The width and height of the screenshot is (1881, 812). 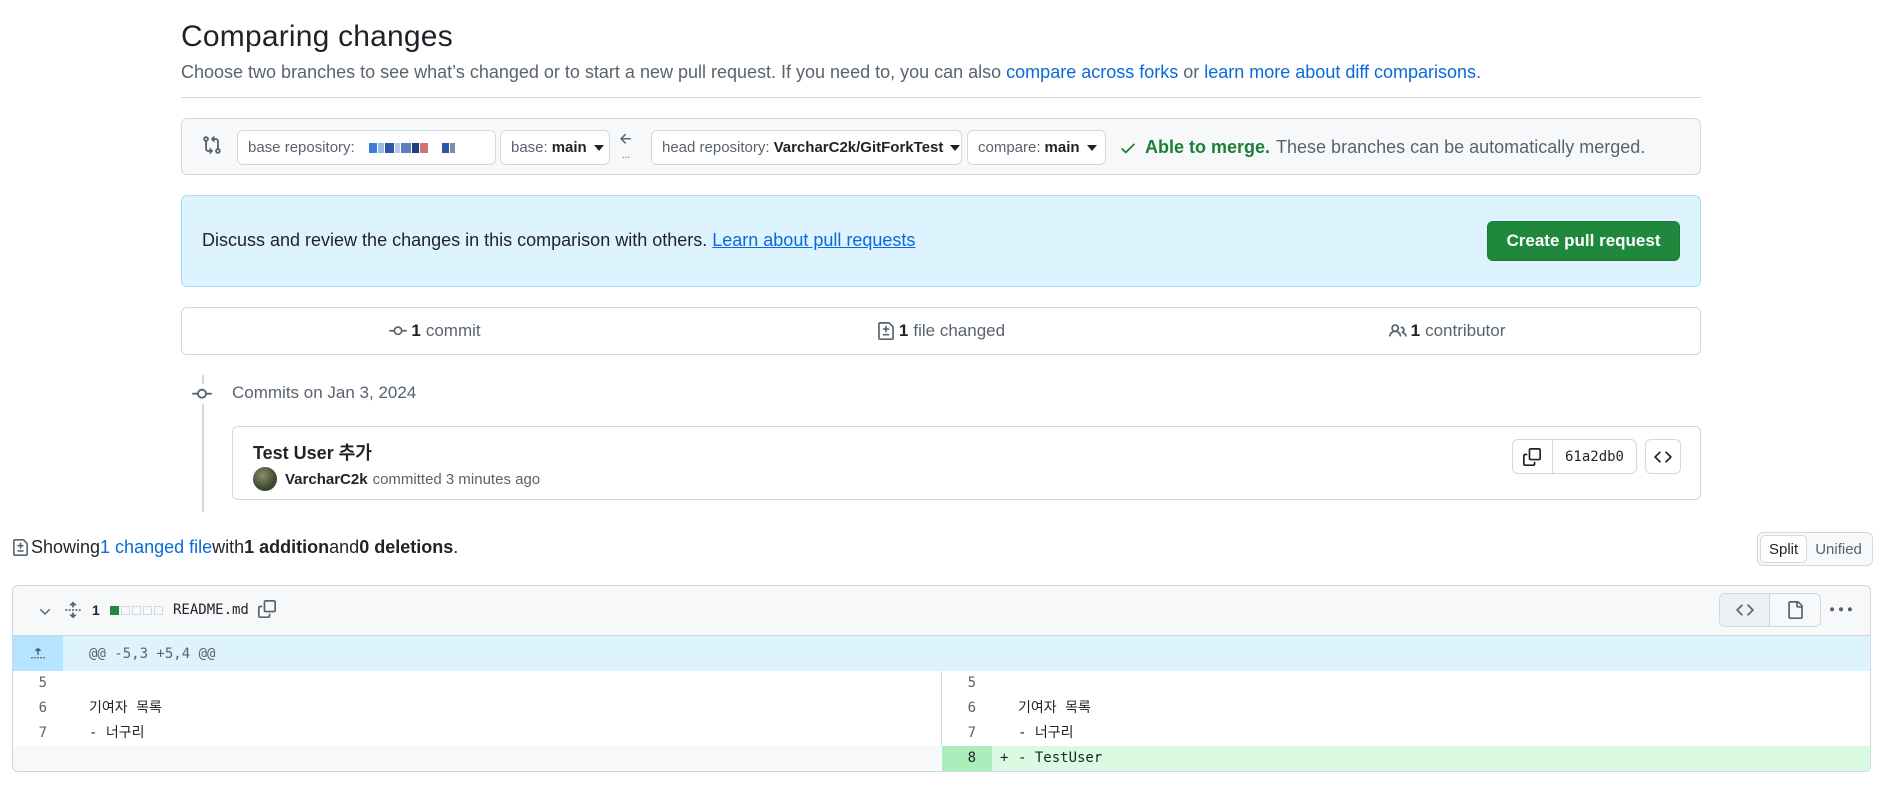 I want to click on fold-up-icon, so click(x=38, y=653).